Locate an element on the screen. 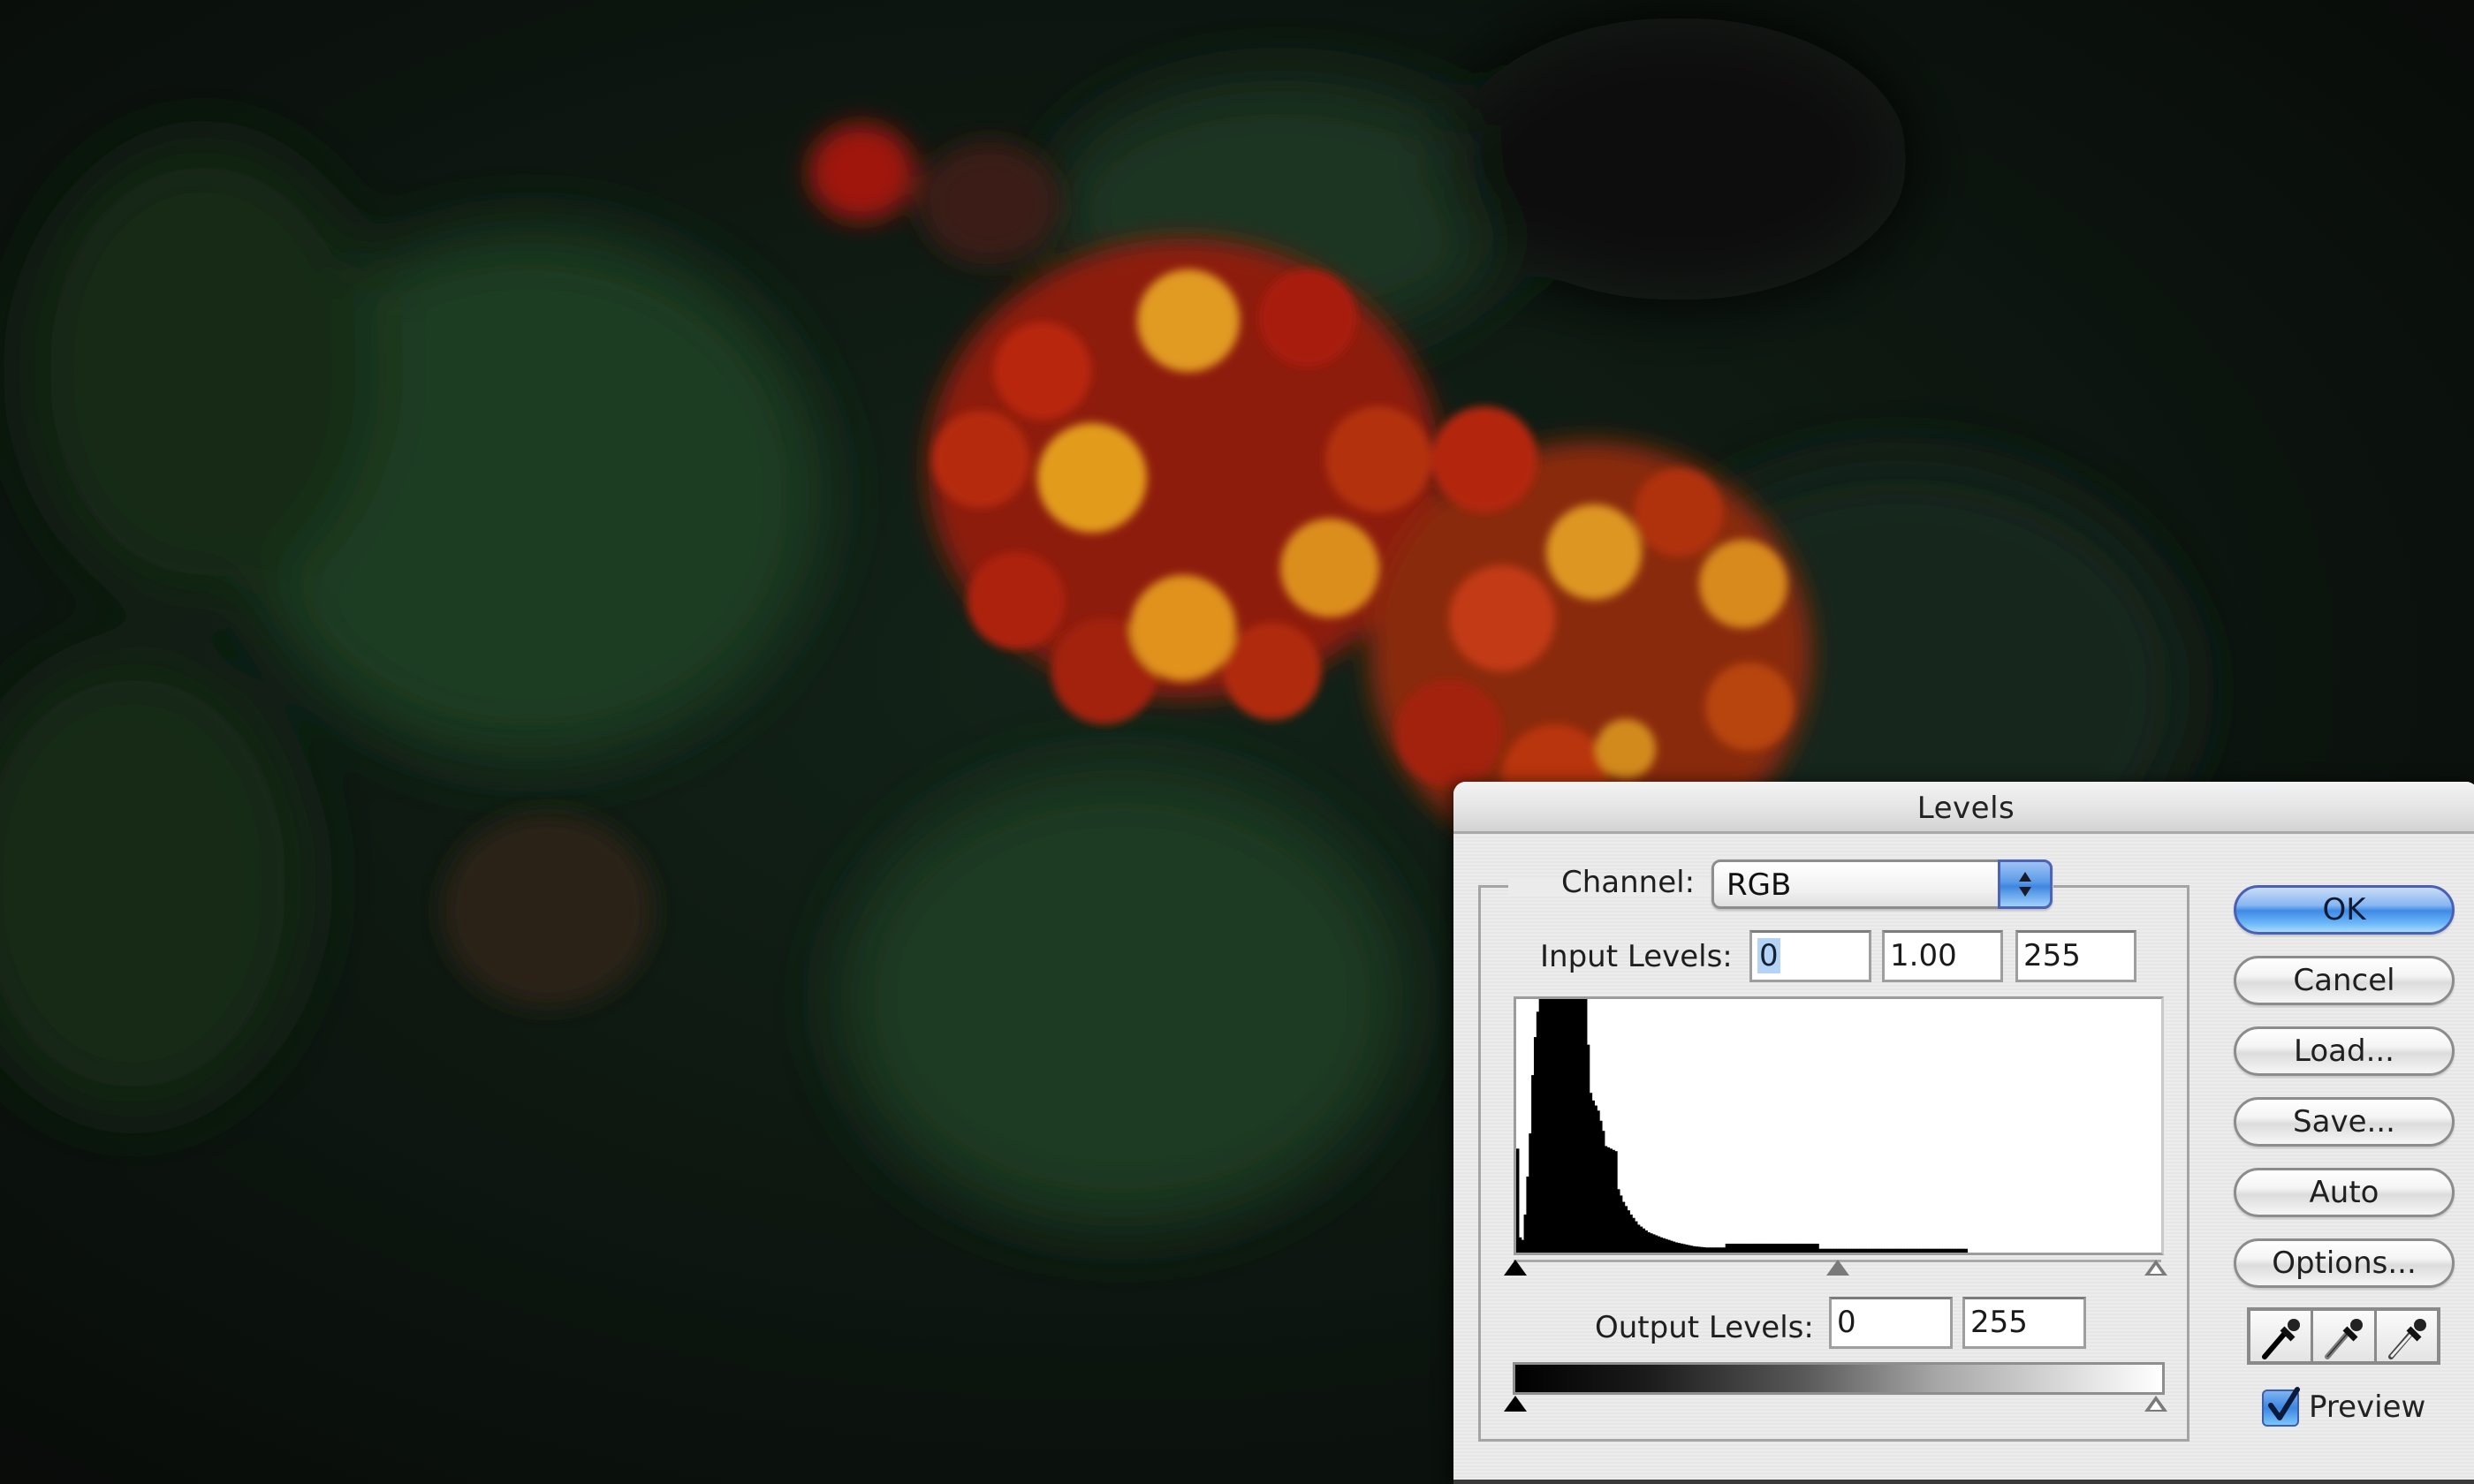  channel-select: RGB is located at coordinates (1882, 884).